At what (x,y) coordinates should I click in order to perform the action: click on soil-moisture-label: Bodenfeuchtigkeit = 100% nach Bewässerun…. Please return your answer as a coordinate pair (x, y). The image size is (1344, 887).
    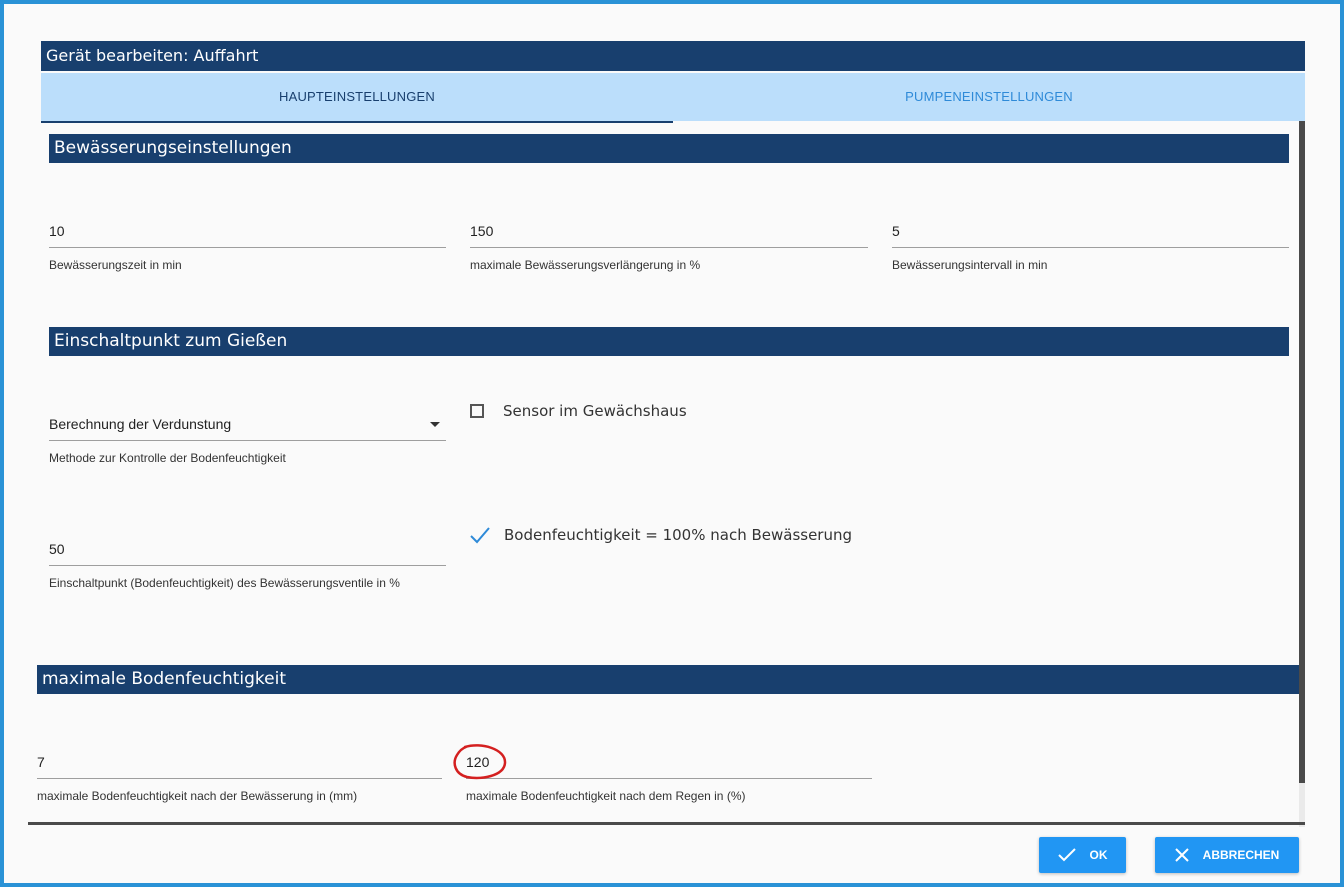
    Looking at the image, I should click on (678, 535).